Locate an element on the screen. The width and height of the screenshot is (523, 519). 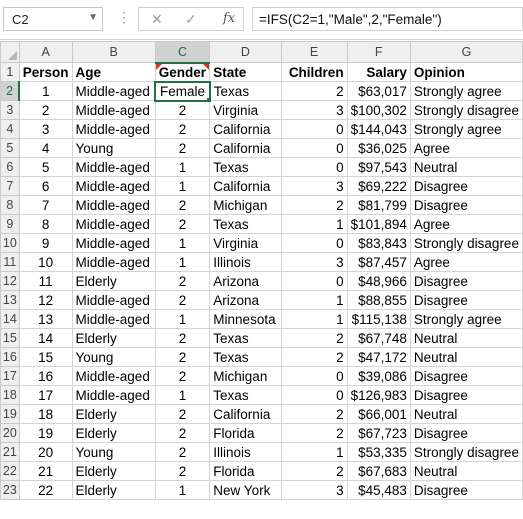
formula-input: =IFS(C2=1,"Male",2,"Female") is located at coordinates (387, 19).